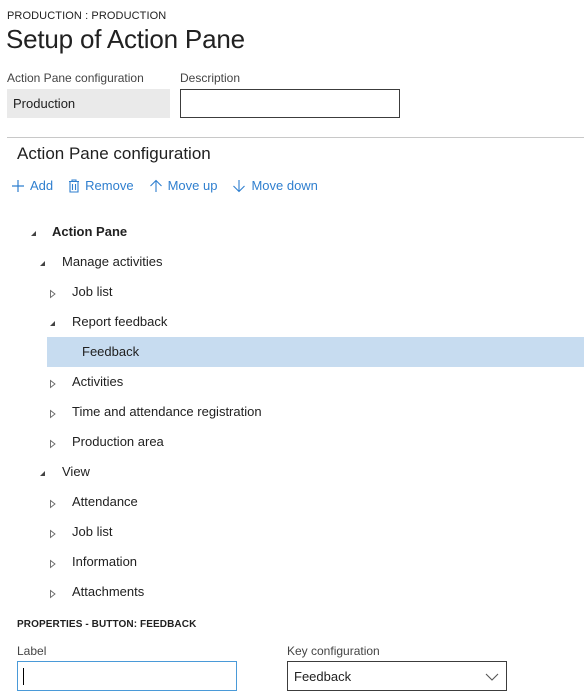 The image size is (584, 699). Describe the element at coordinates (292, 382) in the screenshot. I see `tree-row: Activities` at that location.